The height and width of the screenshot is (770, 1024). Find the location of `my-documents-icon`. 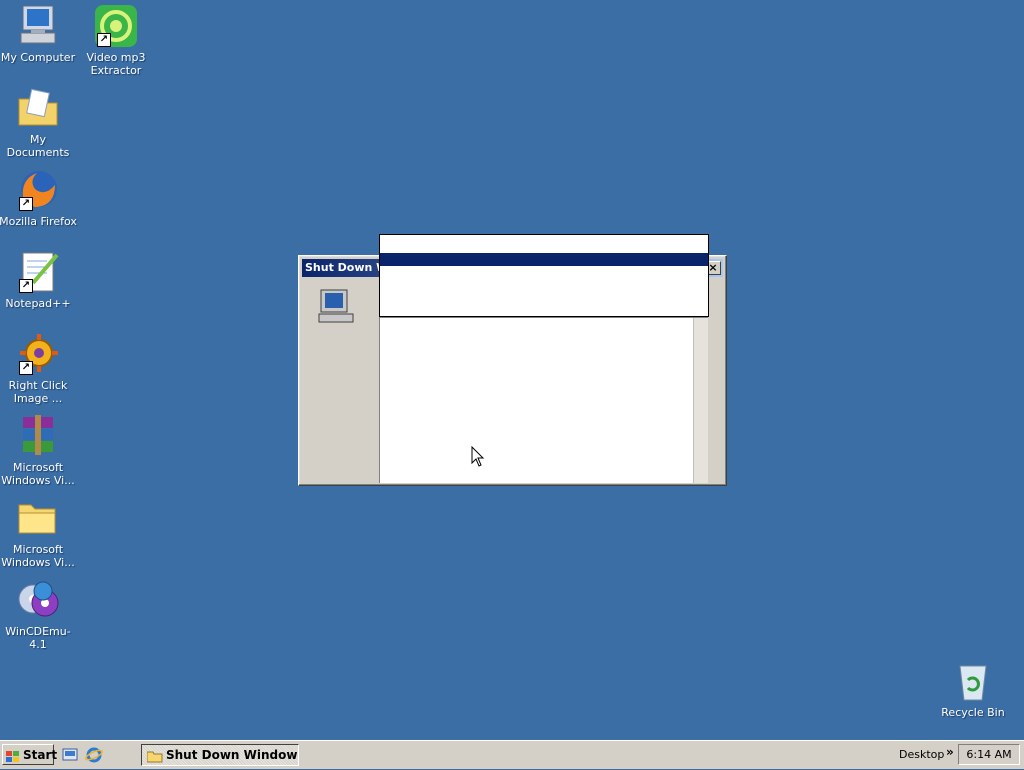

my-documents-icon is located at coordinates (38, 108).